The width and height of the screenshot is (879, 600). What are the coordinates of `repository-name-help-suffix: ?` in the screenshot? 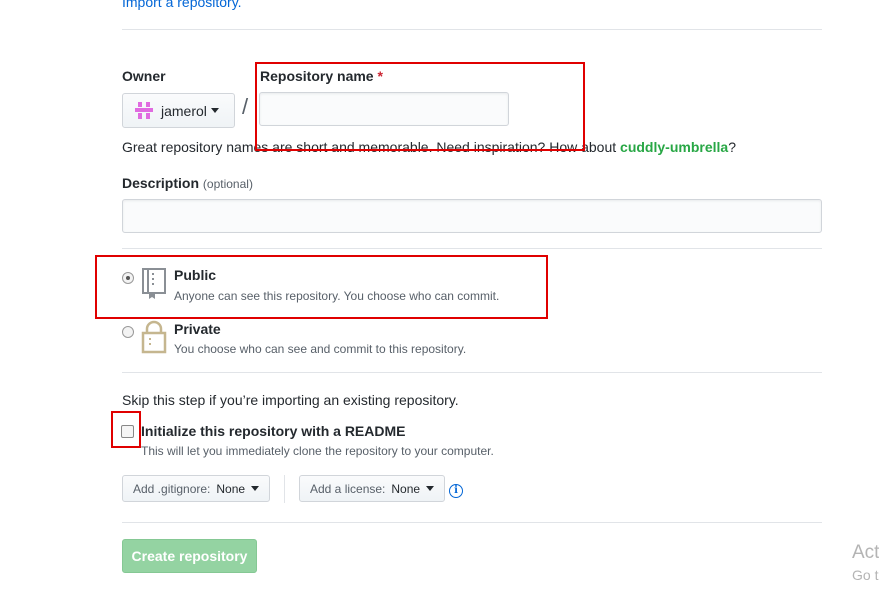 It's located at (732, 147).